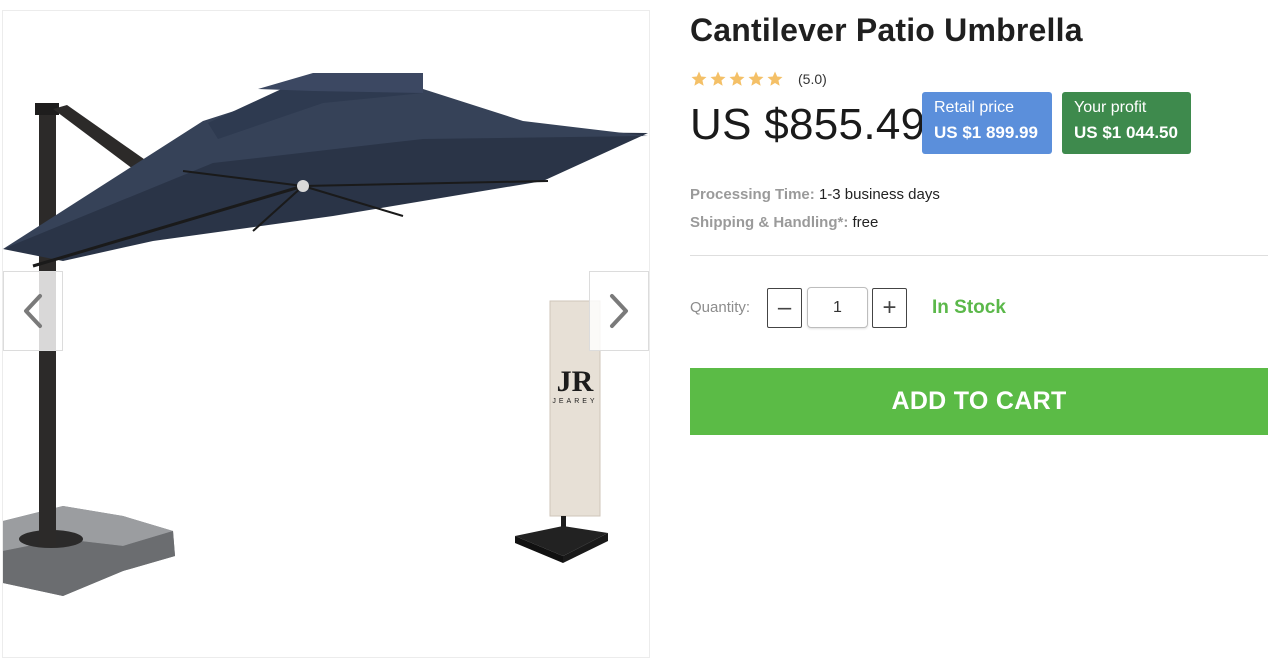 The width and height of the screenshot is (1280, 667). I want to click on gallery-prev-button, so click(33, 311).